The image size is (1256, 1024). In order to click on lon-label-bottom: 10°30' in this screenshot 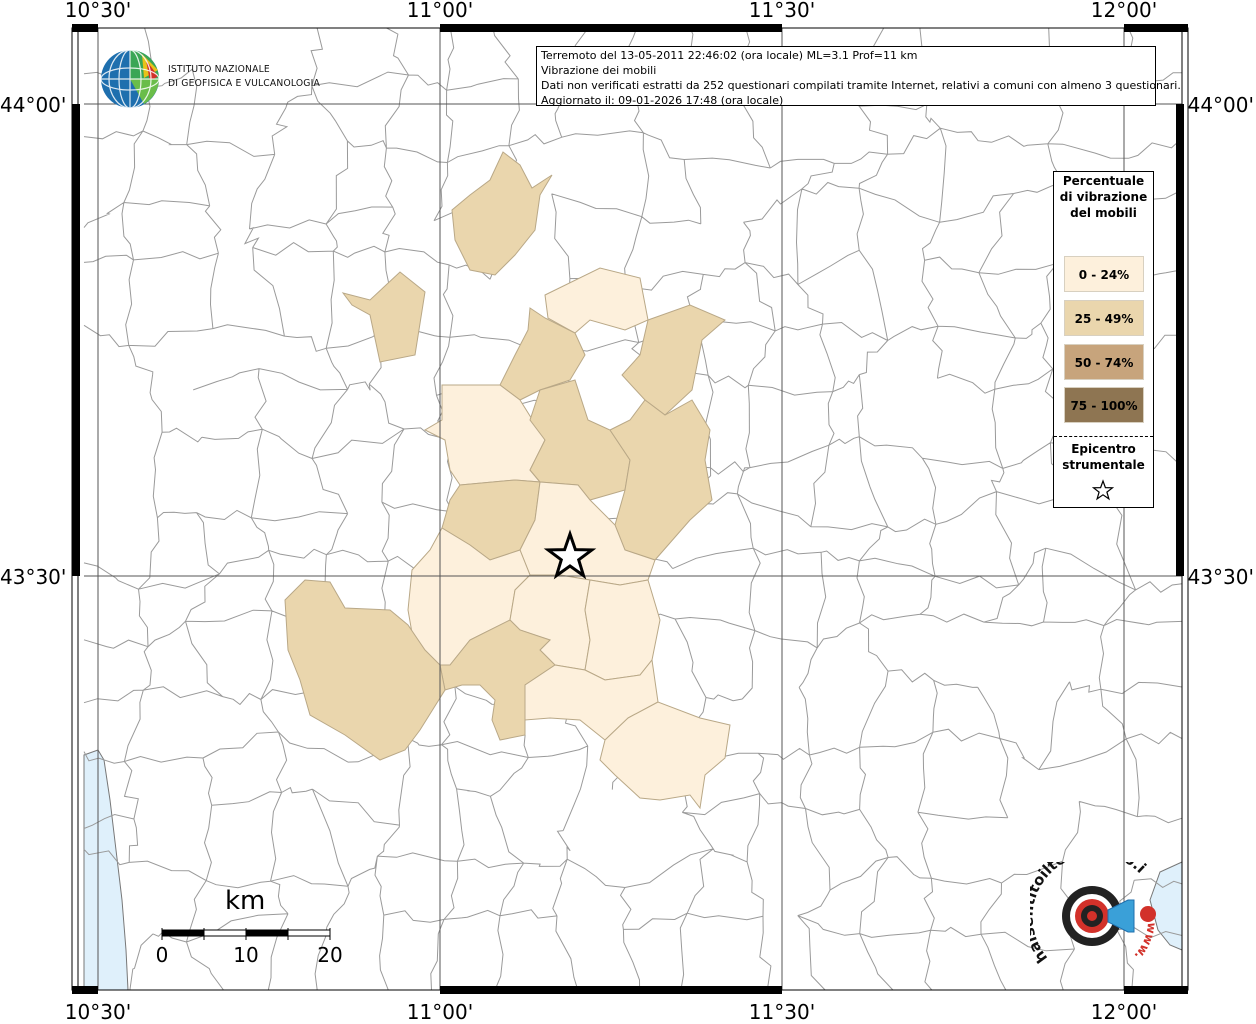, I will do `click(98, 1012)`.